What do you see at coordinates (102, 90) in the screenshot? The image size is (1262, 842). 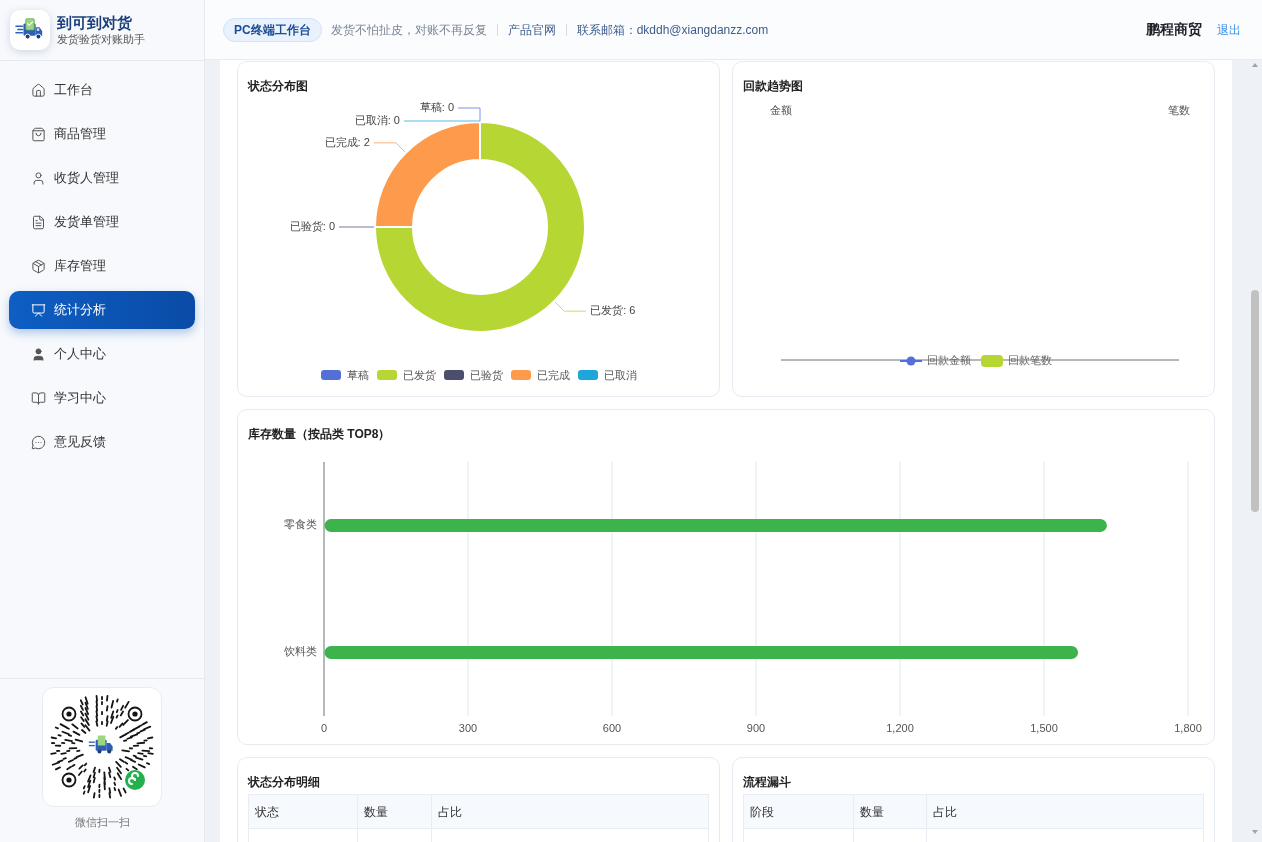 I see `nav-item: 工作台` at bounding box center [102, 90].